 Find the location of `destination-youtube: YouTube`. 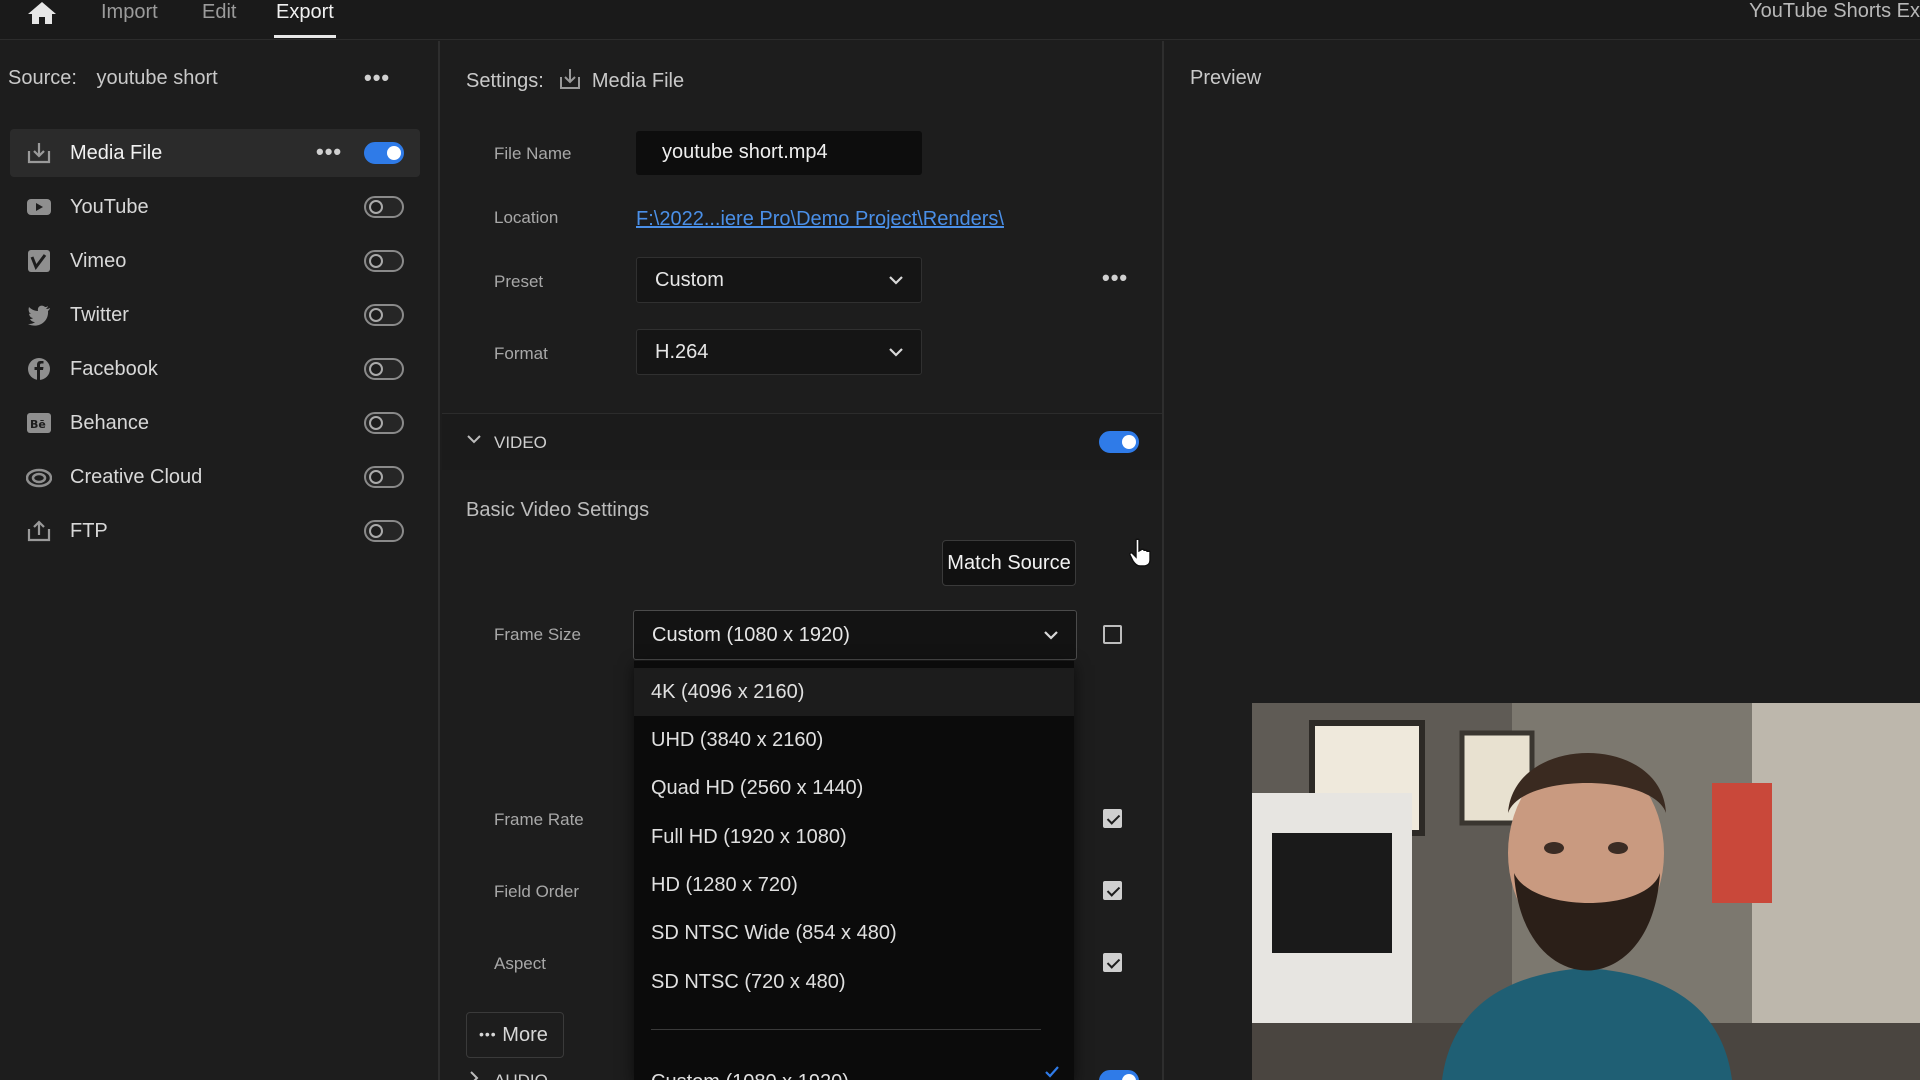

destination-youtube: YouTube is located at coordinates (215, 207).